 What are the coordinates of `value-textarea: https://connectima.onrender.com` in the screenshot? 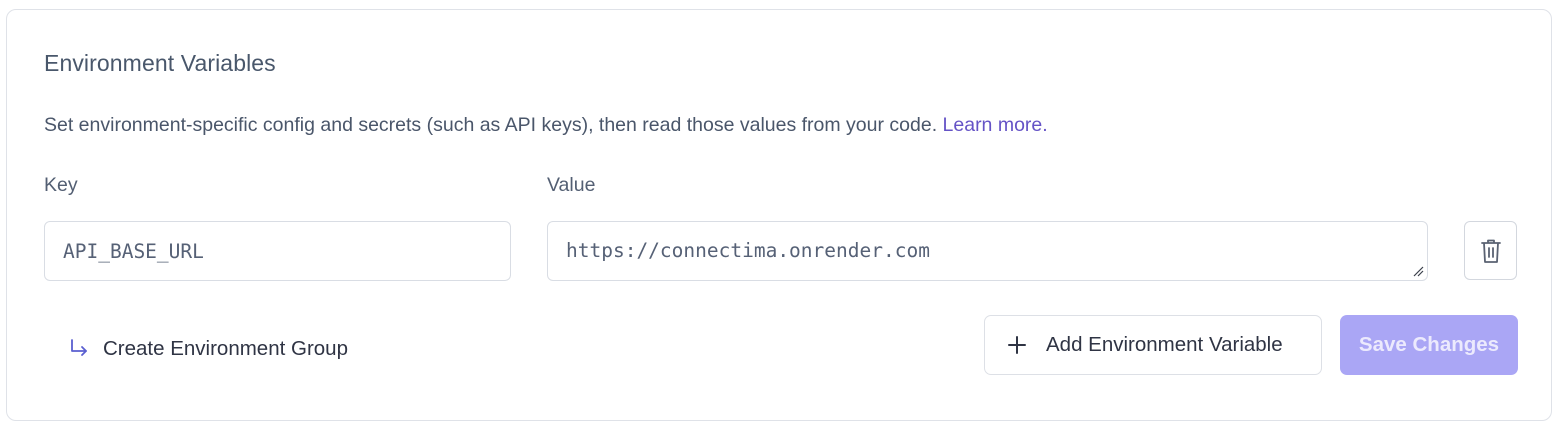 It's located at (987, 251).